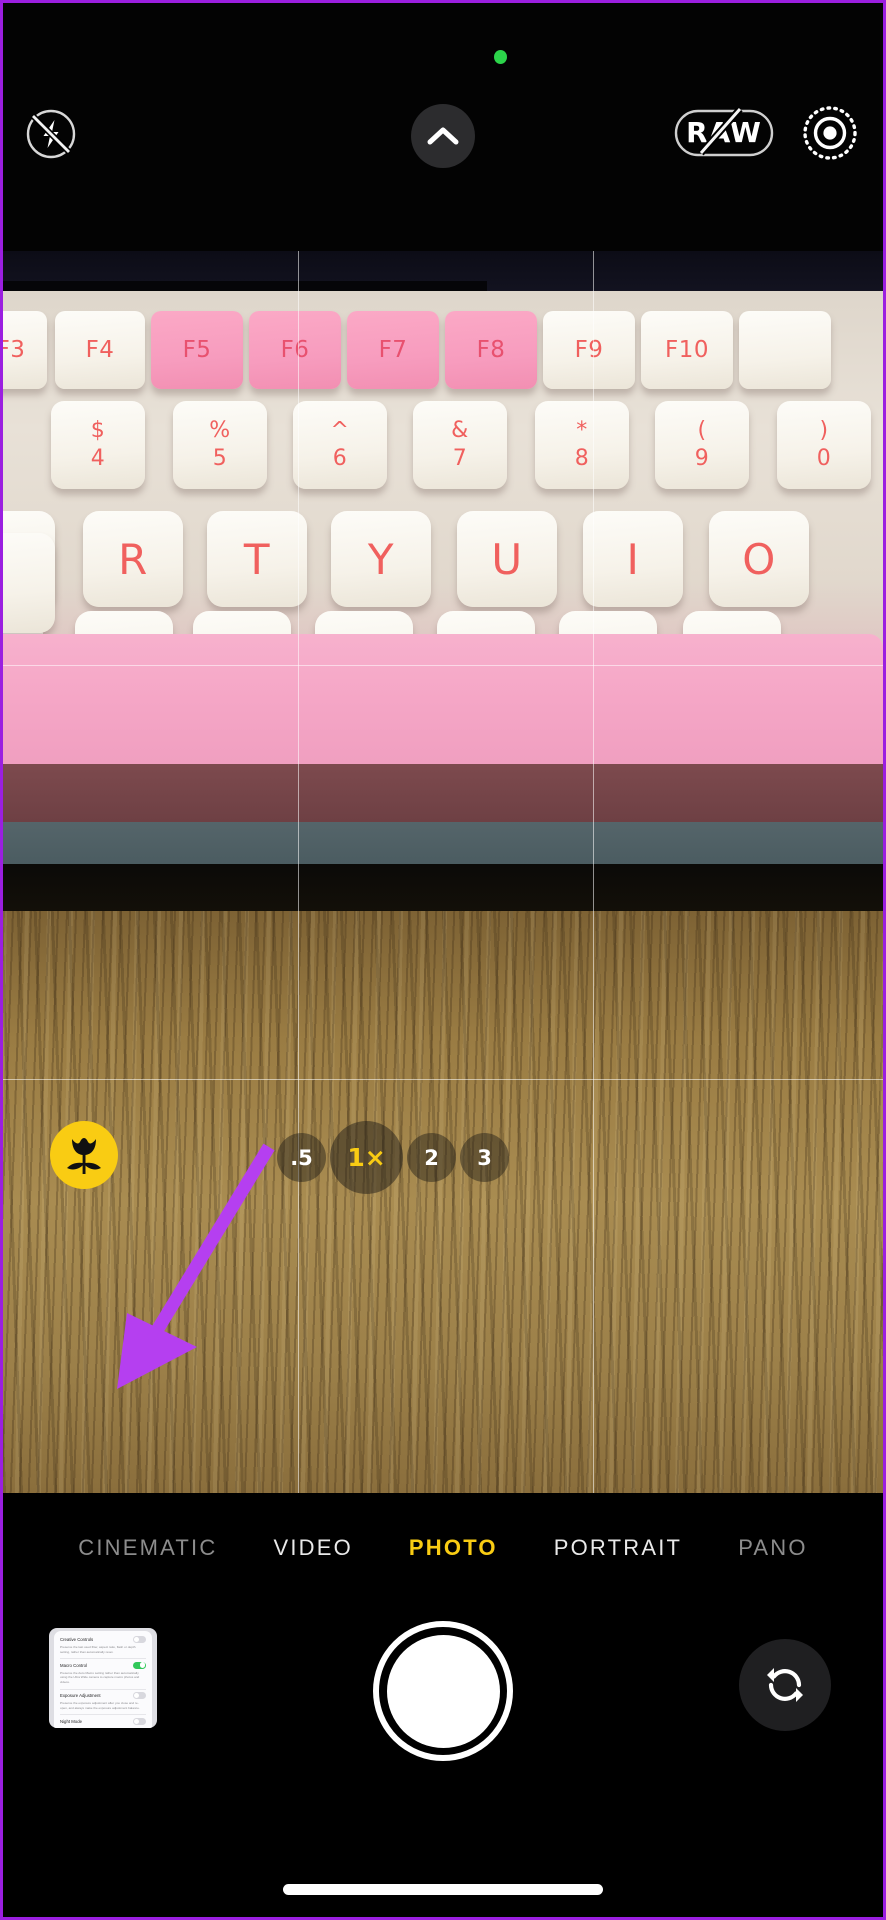 This screenshot has height=1920, width=886. I want to click on zoom-button-1x: 1×, so click(366, 1157).